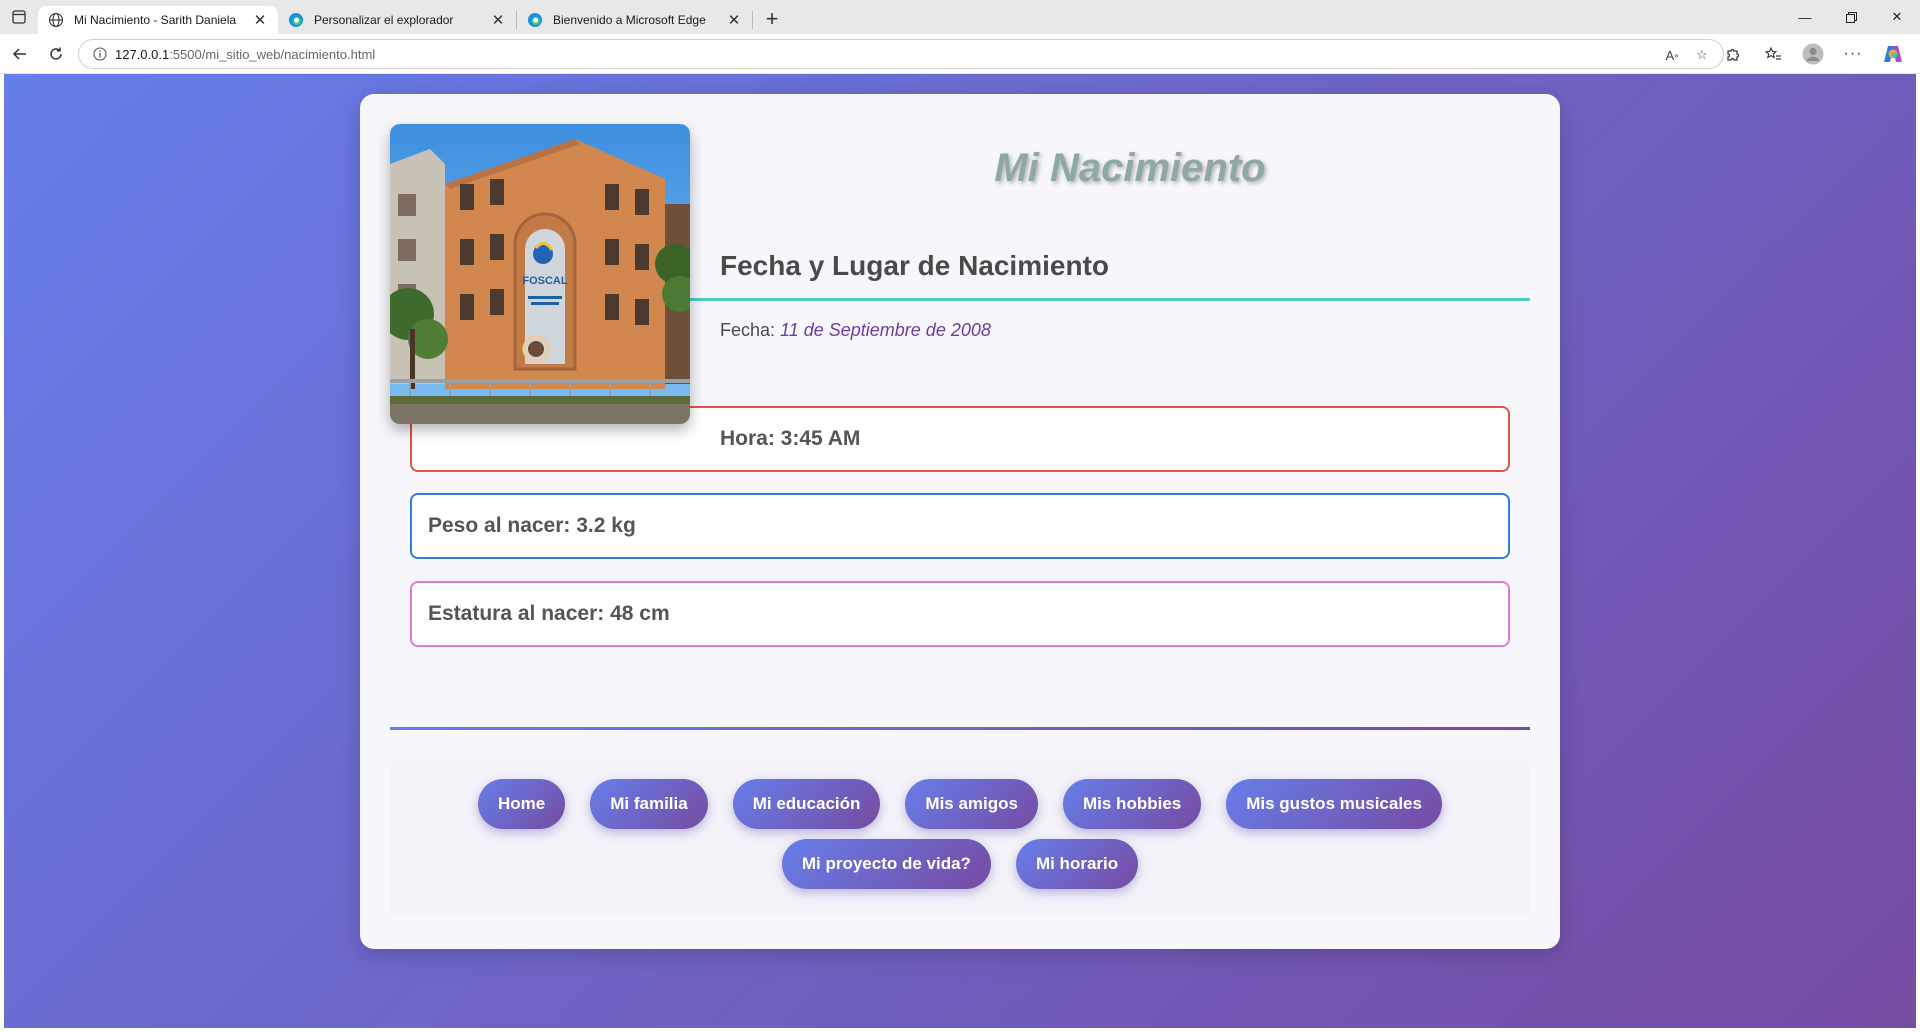  Describe the element at coordinates (1334, 804) in the screenshot. I see `nav-mis-gustos-musicales-button: Mis gustos musicales` at that location.